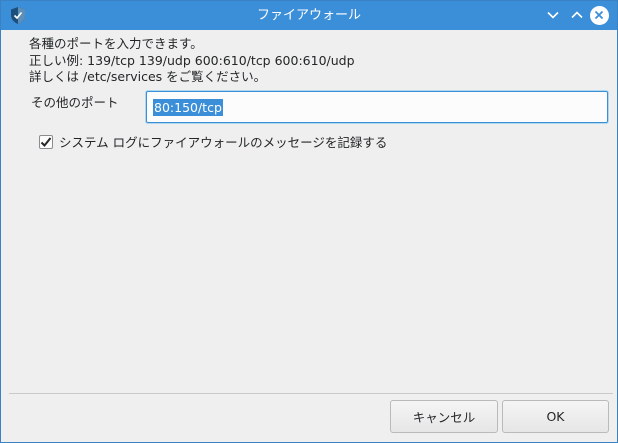  I want to click on title-bar: ファイアウォール, so click(309, 15).